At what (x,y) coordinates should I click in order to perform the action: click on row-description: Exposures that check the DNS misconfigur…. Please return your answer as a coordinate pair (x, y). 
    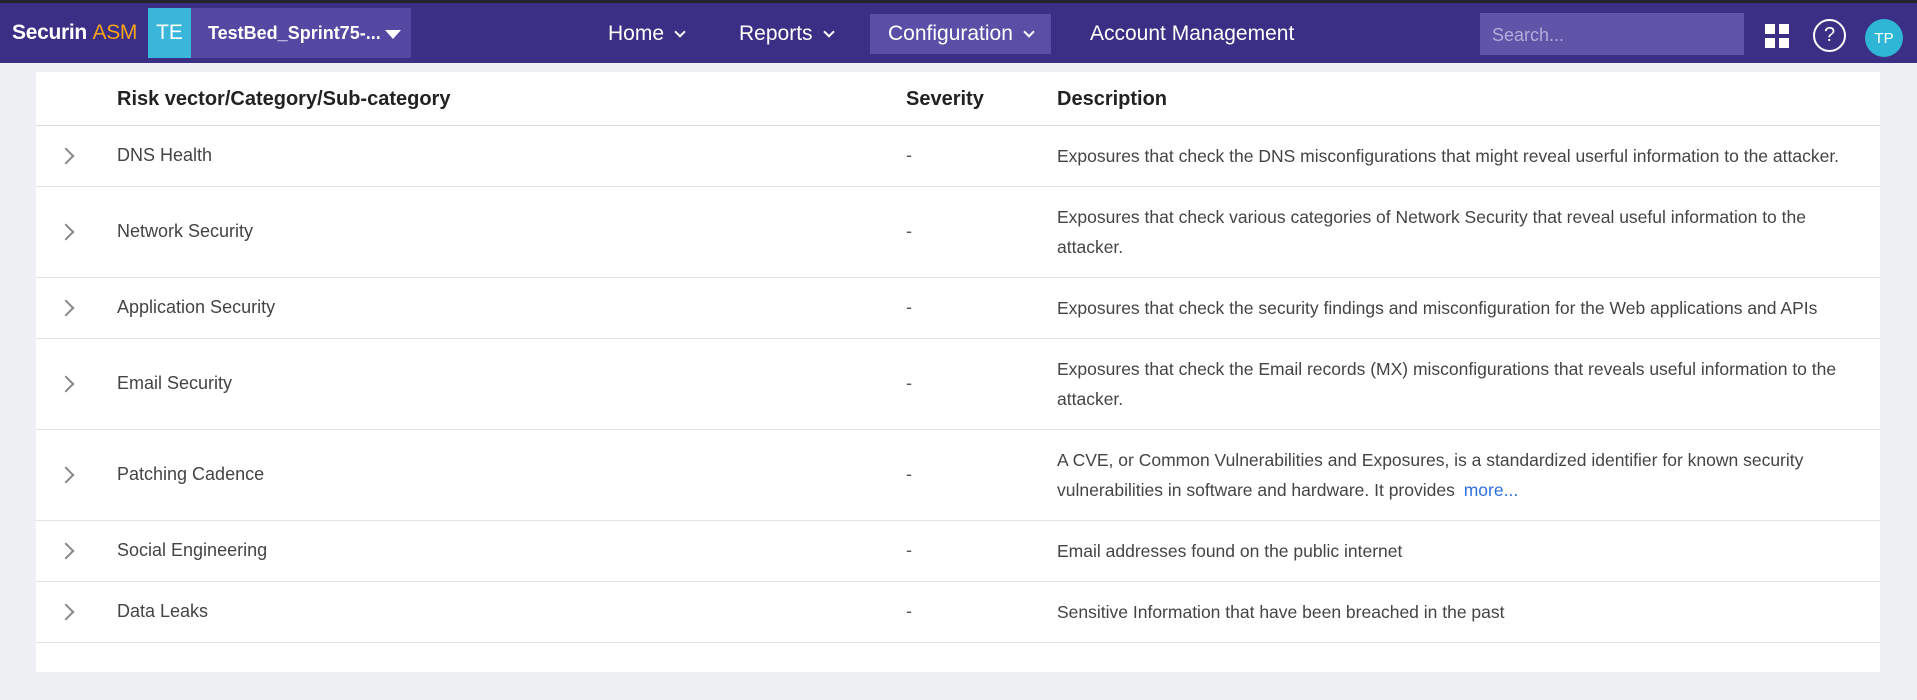
    Looking at the image, I should click on (1448, 156).